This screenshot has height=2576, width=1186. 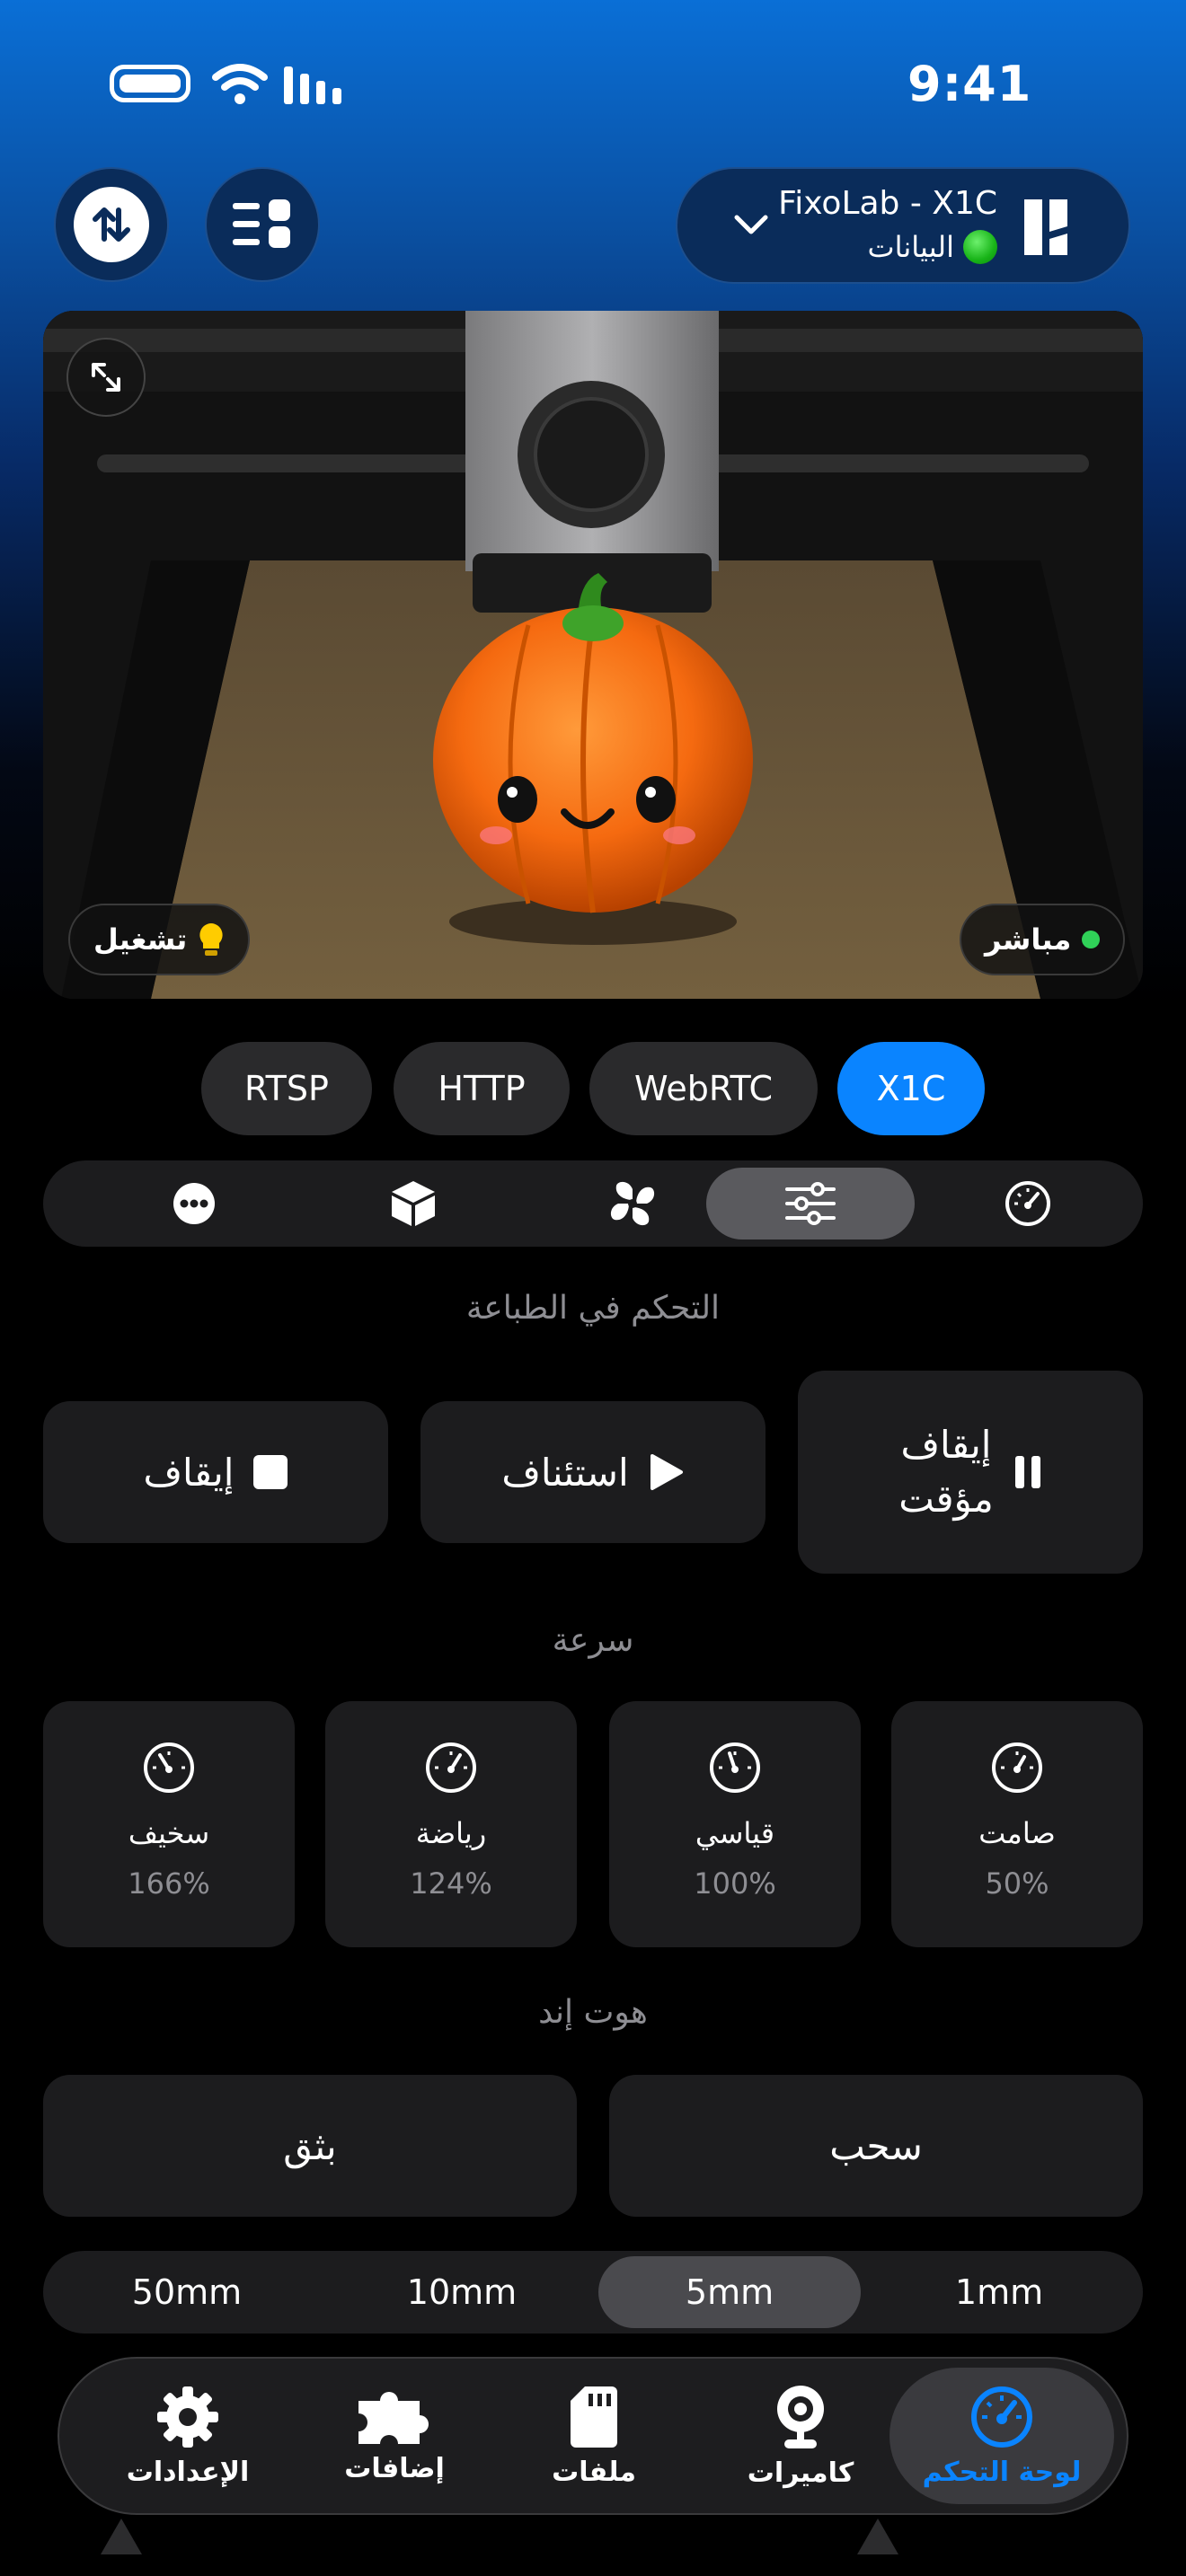 What do you see at coordinates (970, 84) in the screenshot?
I see `status-time: 9:41` at bounding box center [970, 84].